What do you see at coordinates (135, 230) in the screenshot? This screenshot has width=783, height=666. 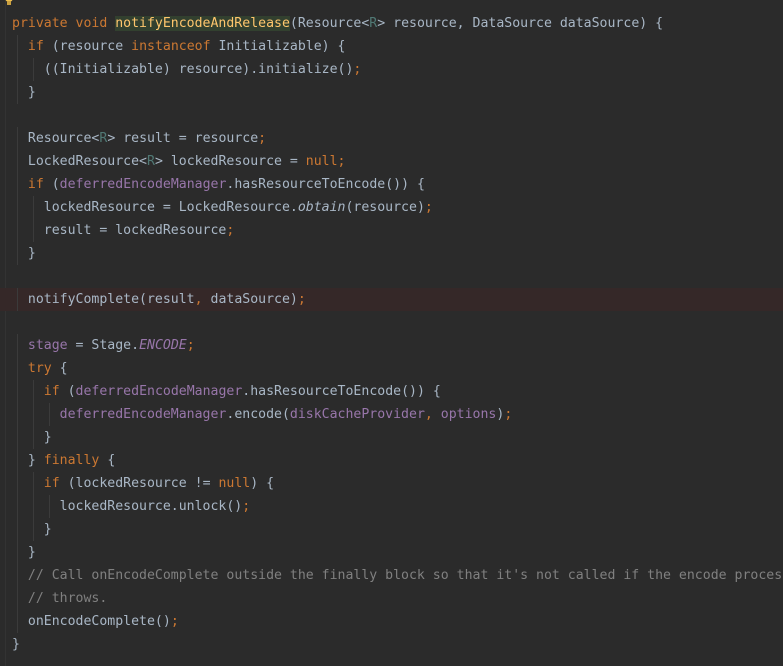 I see `code-token: result = lockedResource` at bounding box center [135, 230].